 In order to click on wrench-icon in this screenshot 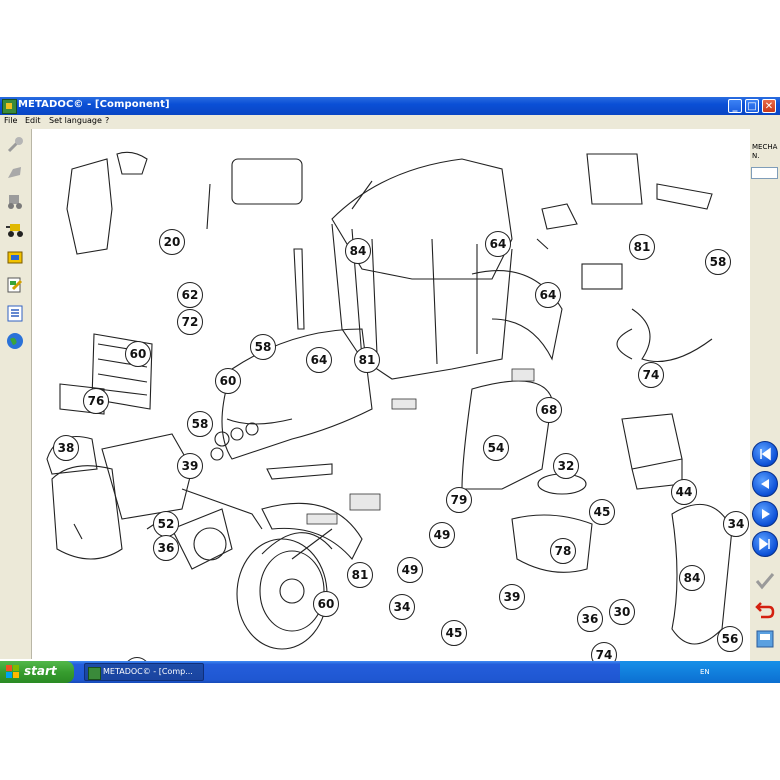, I will do `click(15, 145)`.